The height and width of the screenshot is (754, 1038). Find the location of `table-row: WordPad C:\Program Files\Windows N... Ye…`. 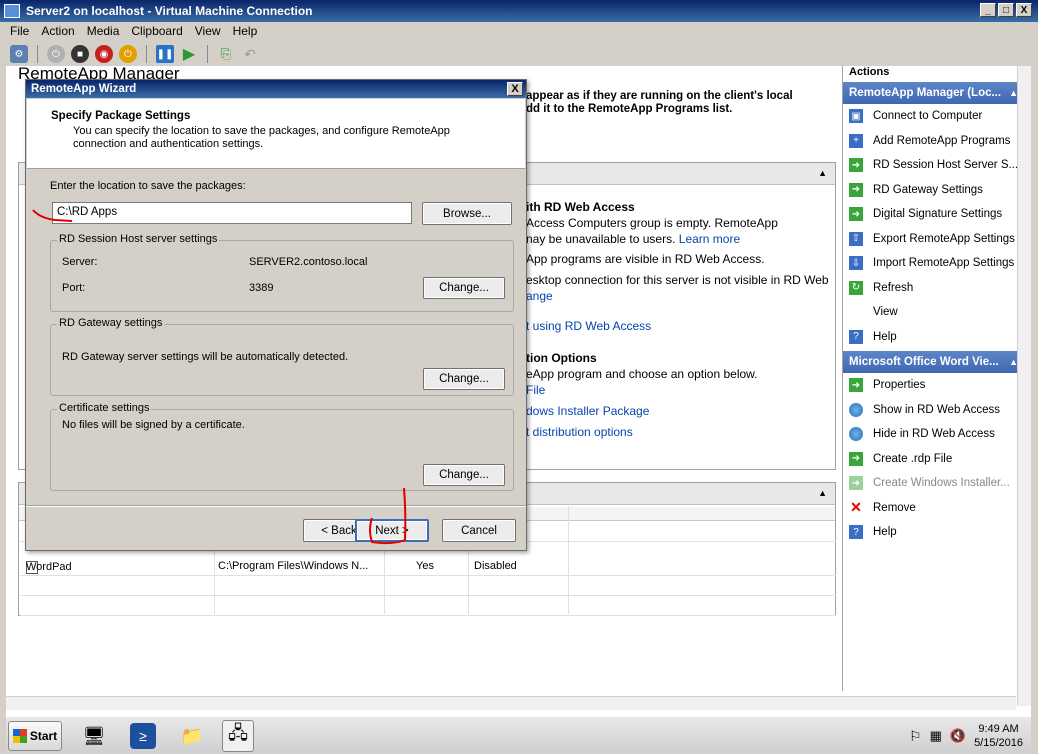

table-row: WordPad C:\Program Files\Windows N... Ye… is located at coordinates (428, 566).